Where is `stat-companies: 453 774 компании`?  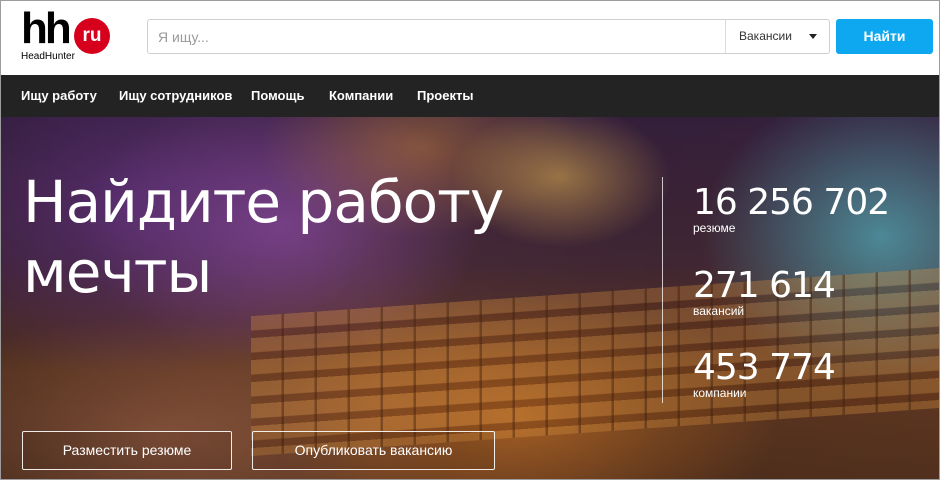
stat-companies: 453 774 компании is located at coordinates (764, 374).